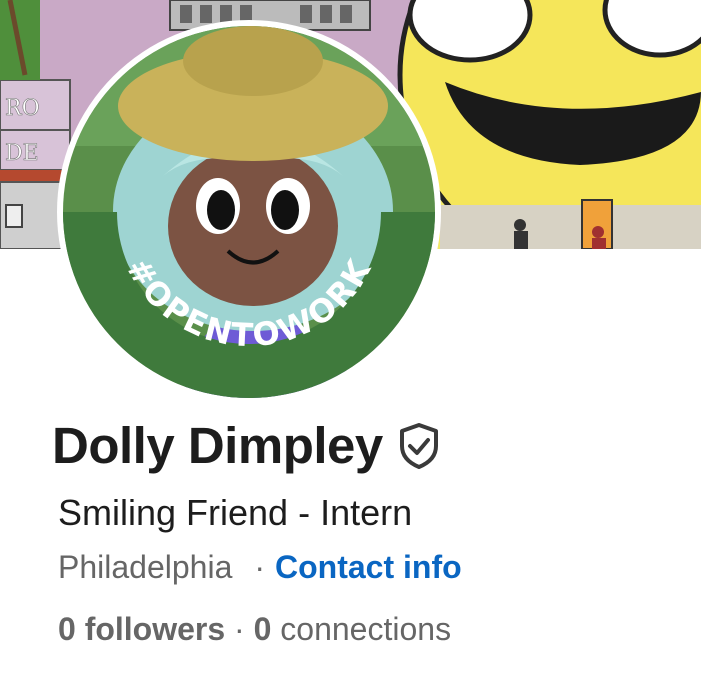 This screenshot has width=701, height=681. I want to click on connections-label: connections, so click(365, 629).